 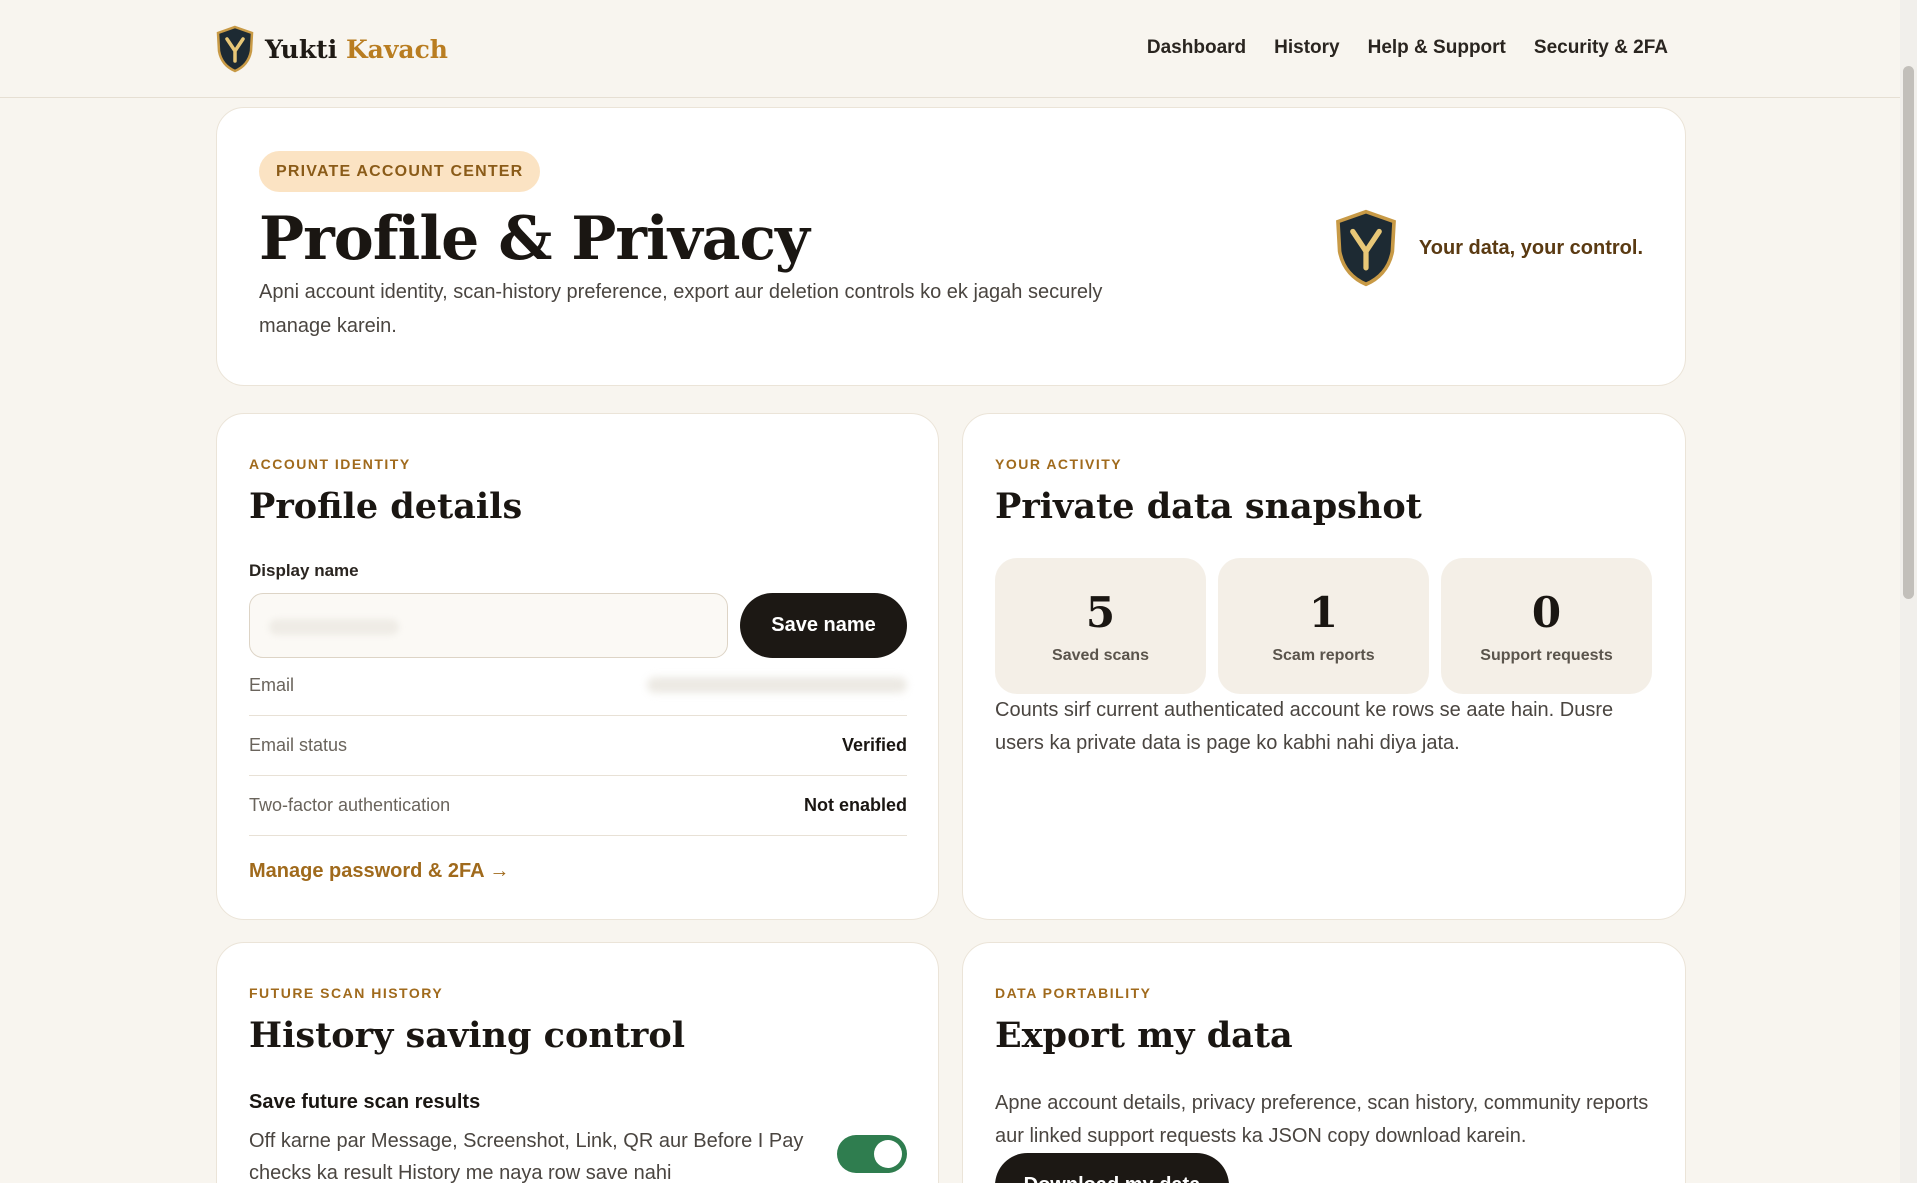 I want to click on display-name-label: Display name, so click(x=304, y=570).